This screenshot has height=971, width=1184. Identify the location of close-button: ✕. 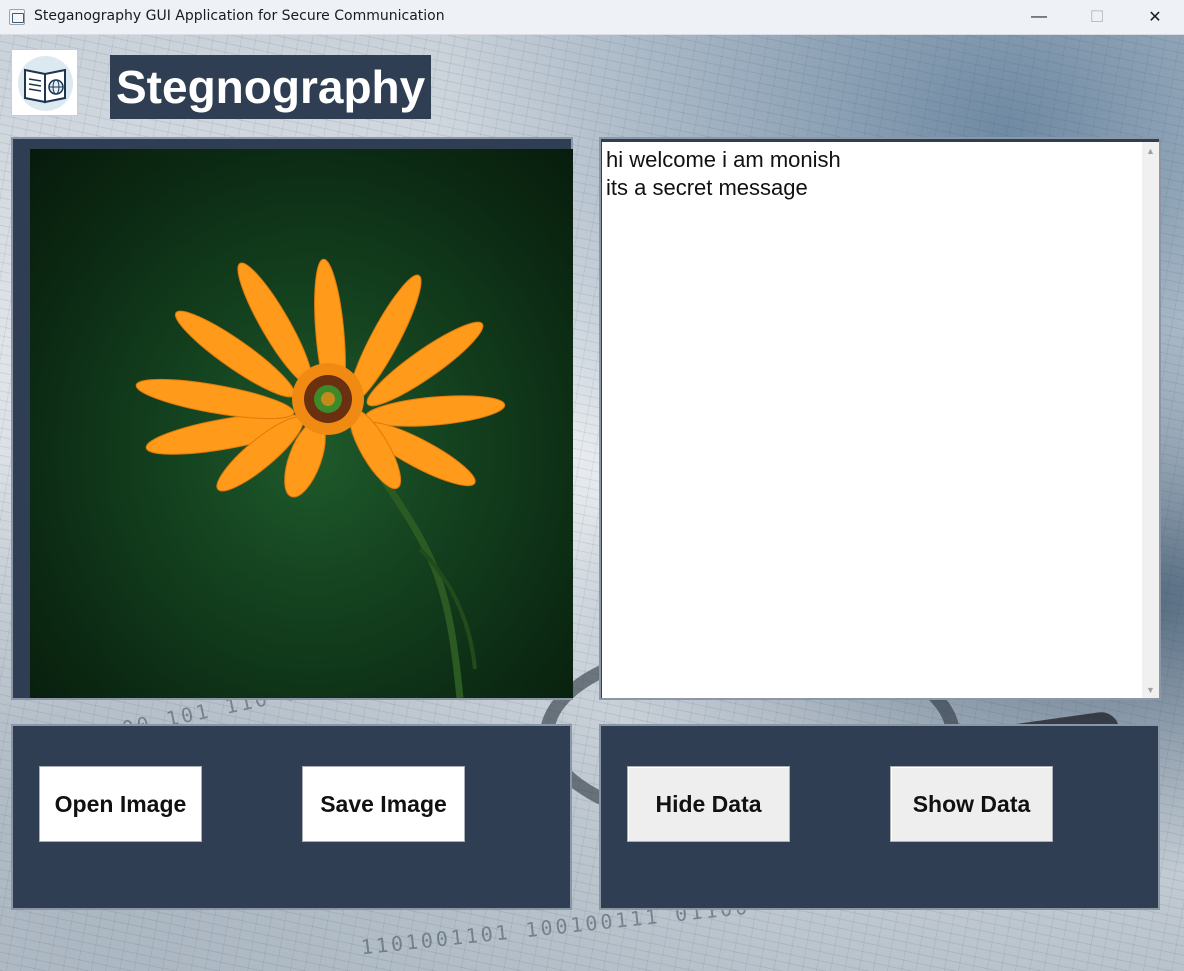
(1155, 17).